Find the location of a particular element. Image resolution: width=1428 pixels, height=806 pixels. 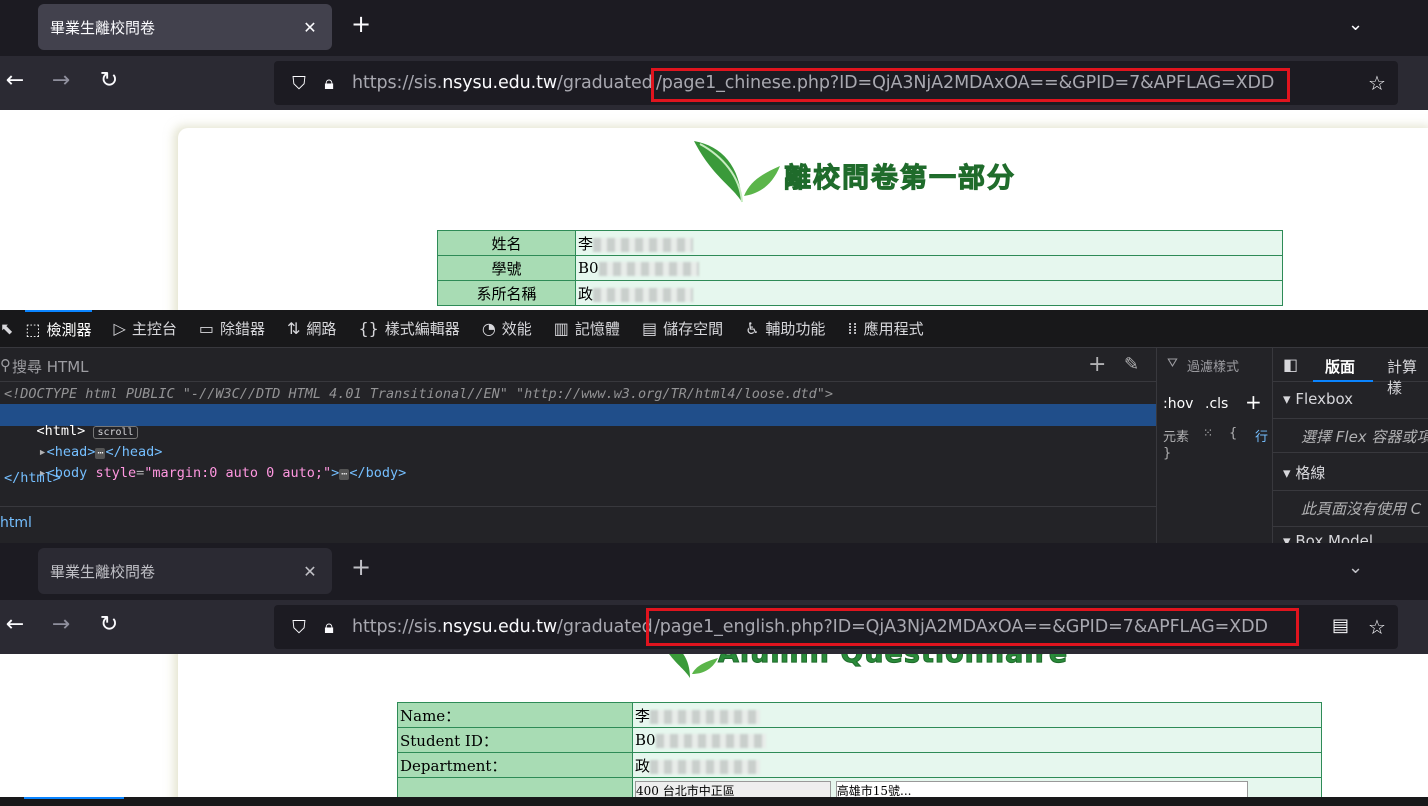

html-close-line: </html> is located at coordinates (32, 478).